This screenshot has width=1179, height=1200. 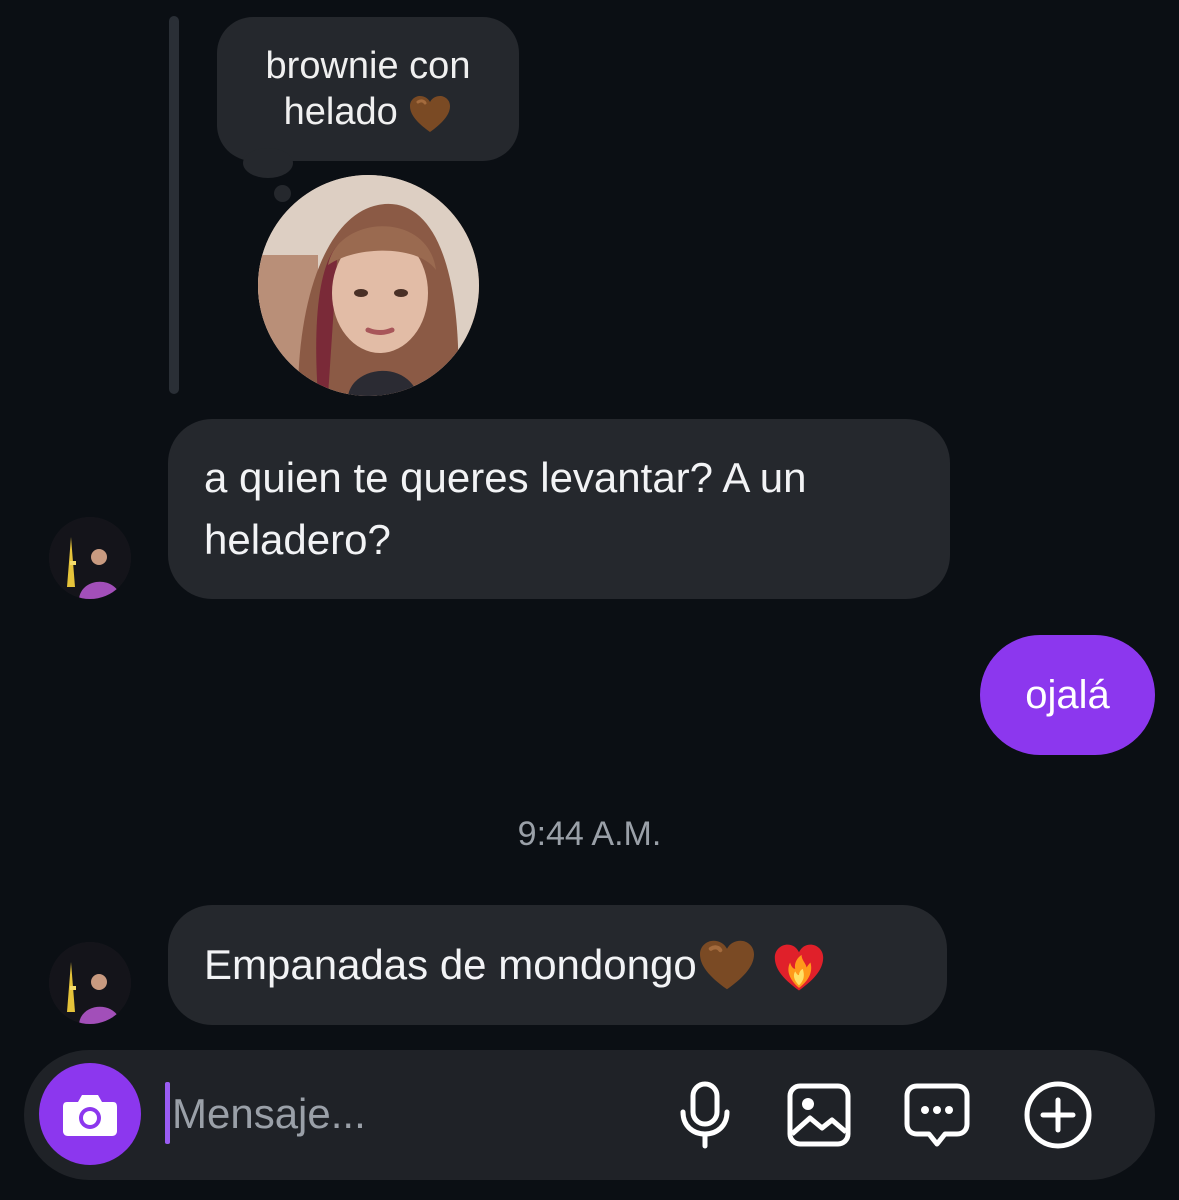 I want to click on note-content: brownie con helado, so click(x=368, y=89).